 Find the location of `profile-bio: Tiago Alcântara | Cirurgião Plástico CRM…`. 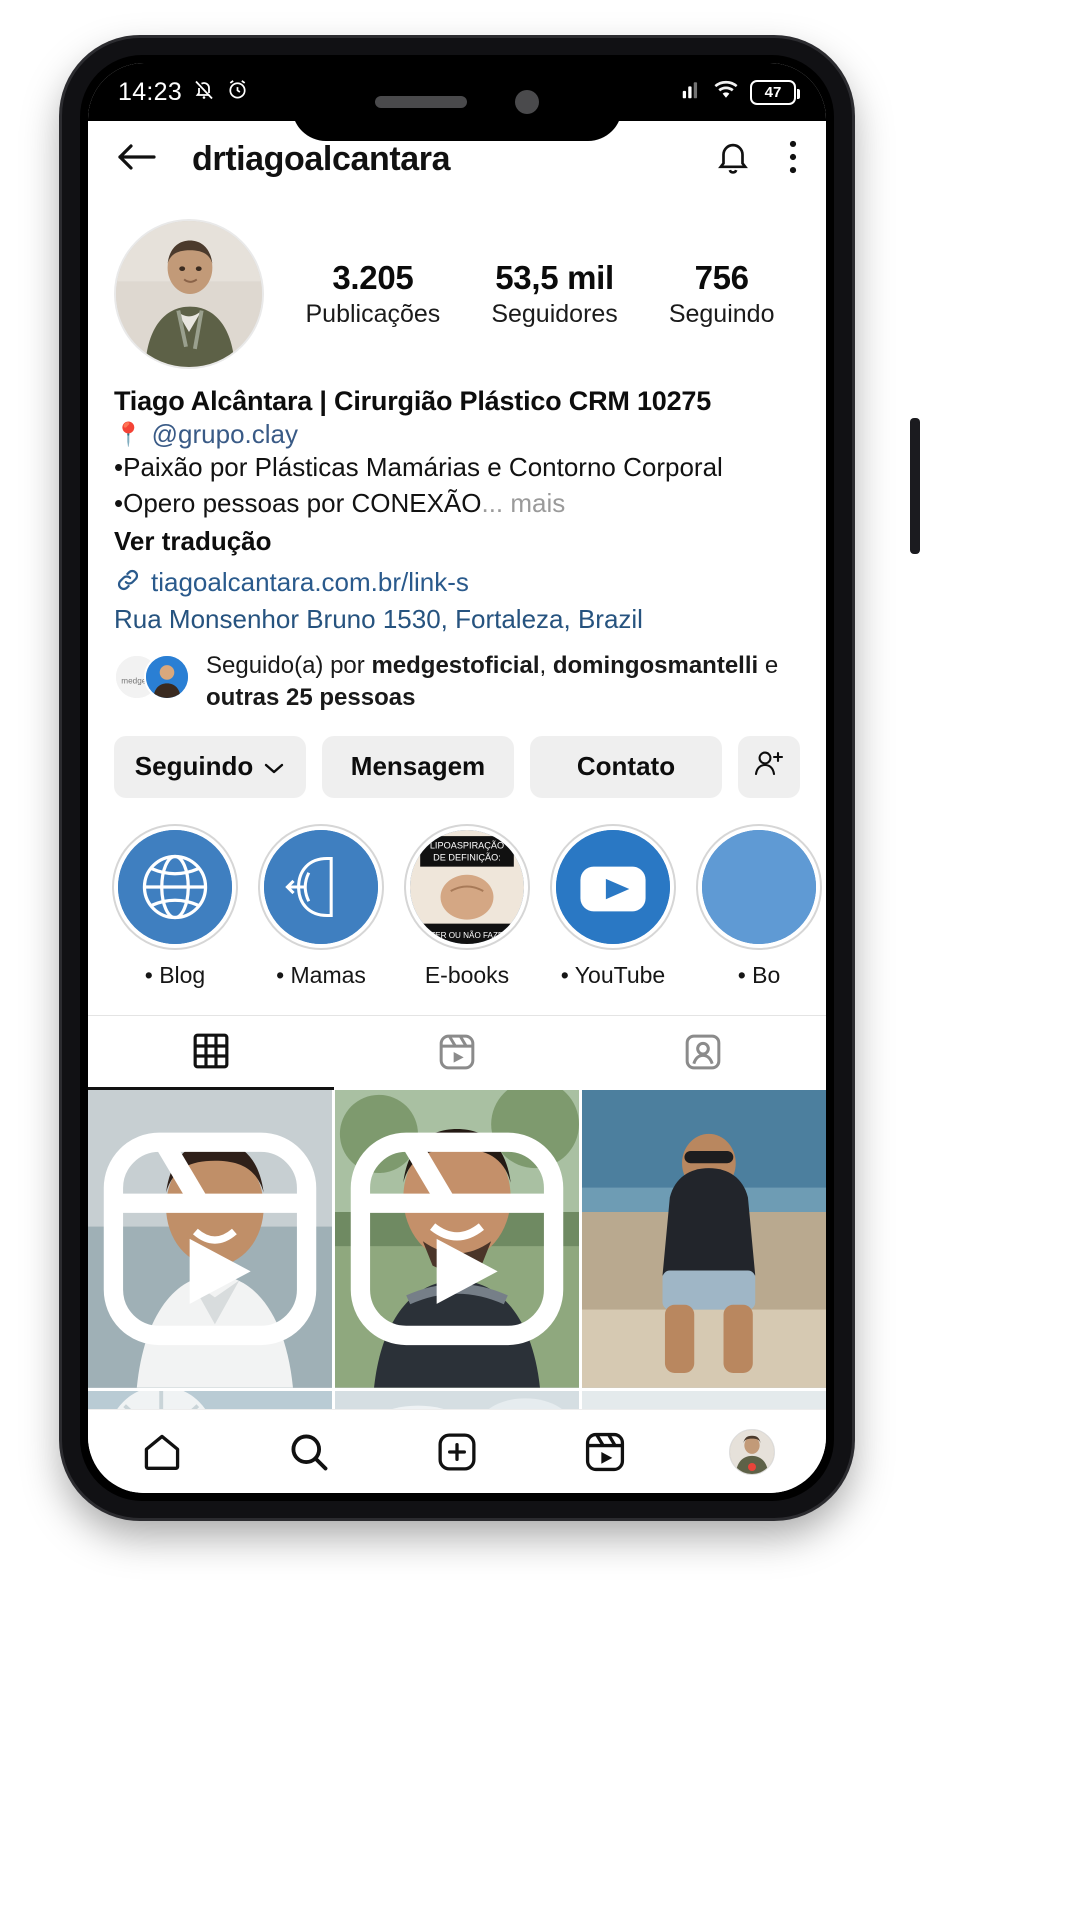

profile-bio: Tiago Alcântara | Cirurgião Plástico CRM… is located at coordinates (457, 503).